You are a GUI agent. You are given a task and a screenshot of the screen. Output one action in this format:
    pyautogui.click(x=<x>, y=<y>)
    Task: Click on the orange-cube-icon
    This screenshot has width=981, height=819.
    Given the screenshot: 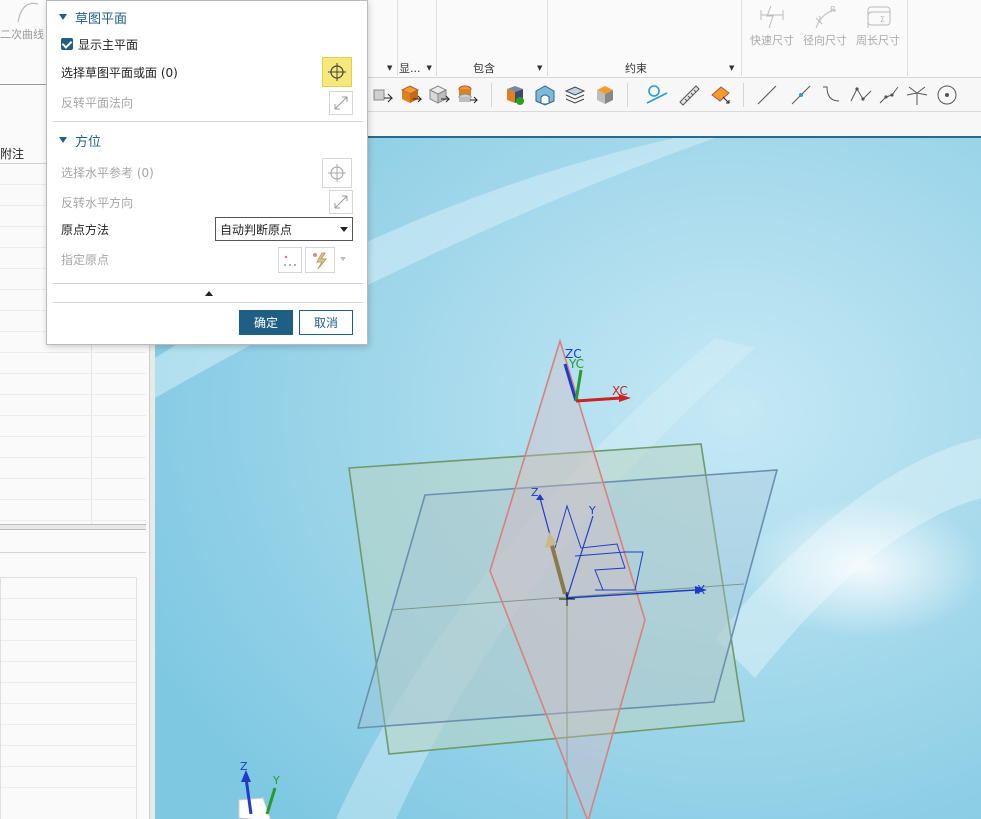 What is the action you would take?
    pyautogui.click(x=605, y=95)
    